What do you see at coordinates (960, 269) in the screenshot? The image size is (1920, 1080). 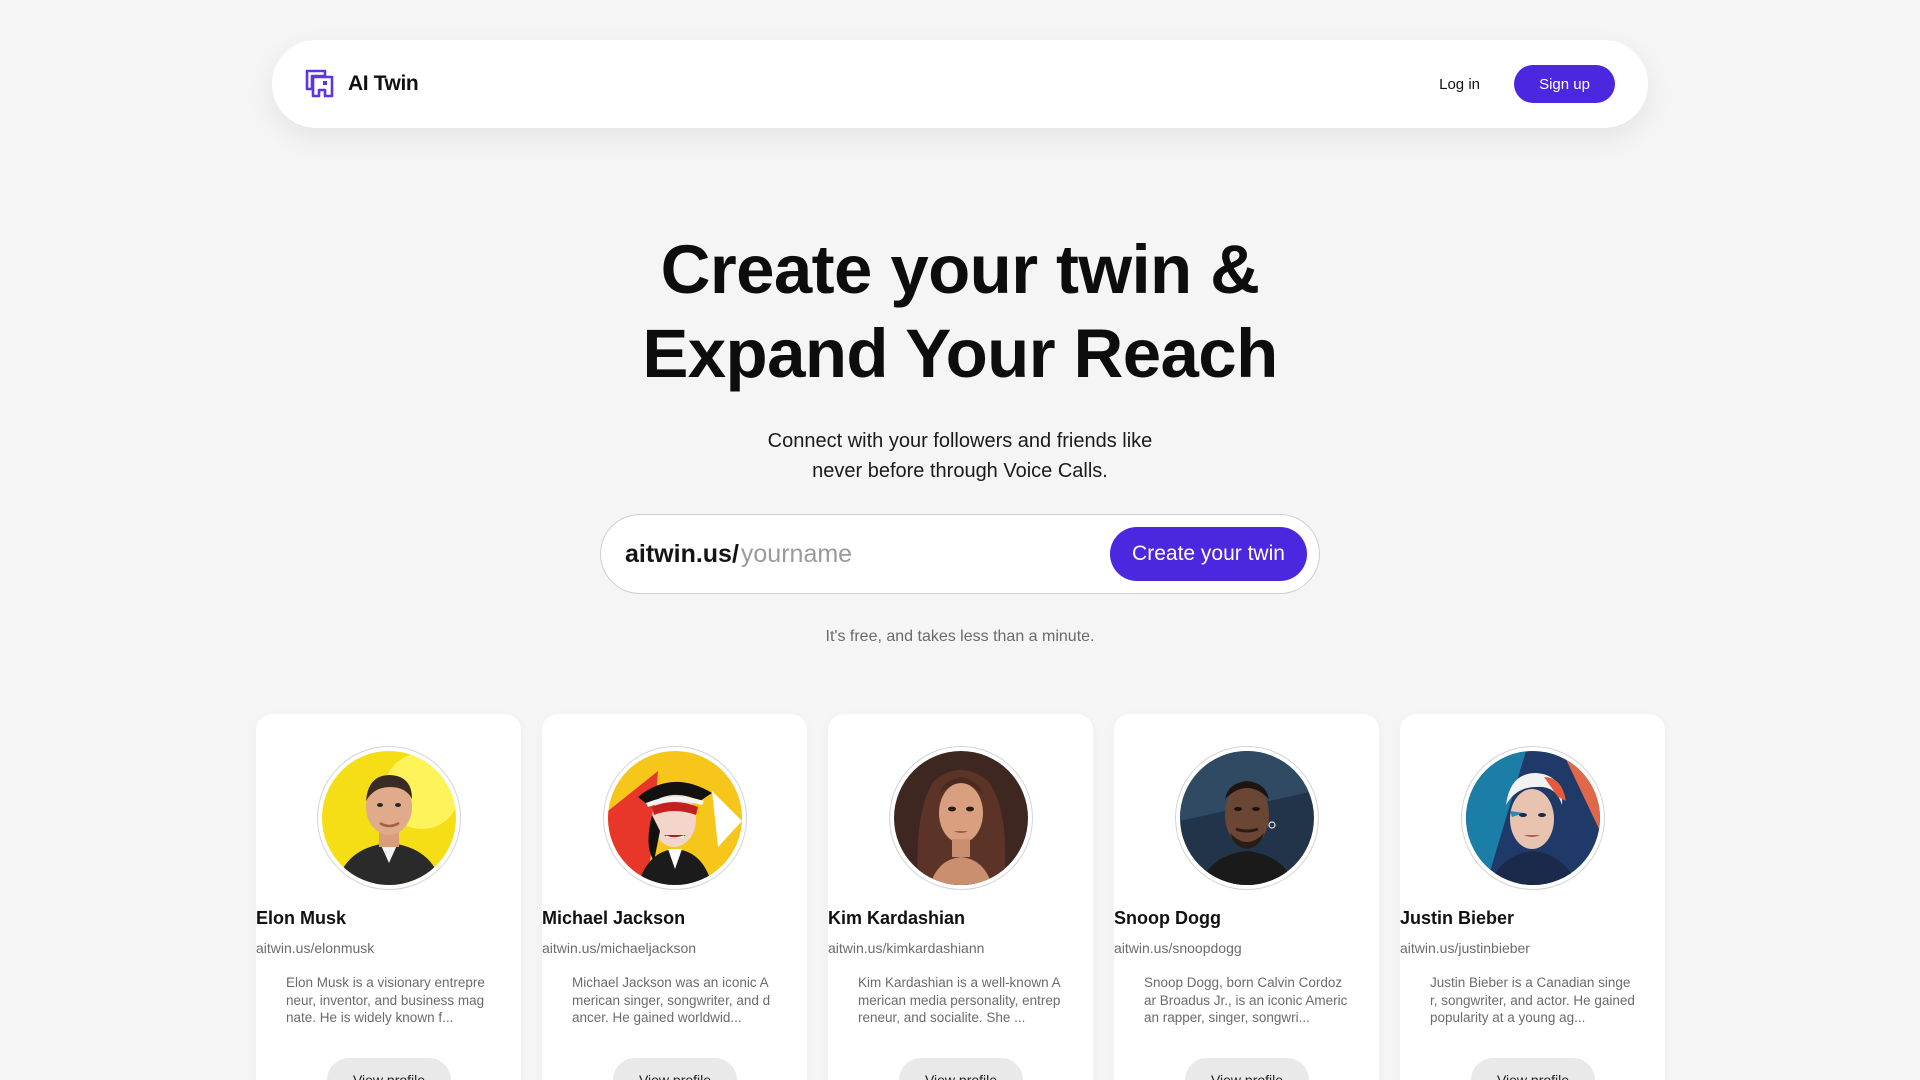 I see `hero-title-line-1: Create your twin &` at bounding box center [960, 269].